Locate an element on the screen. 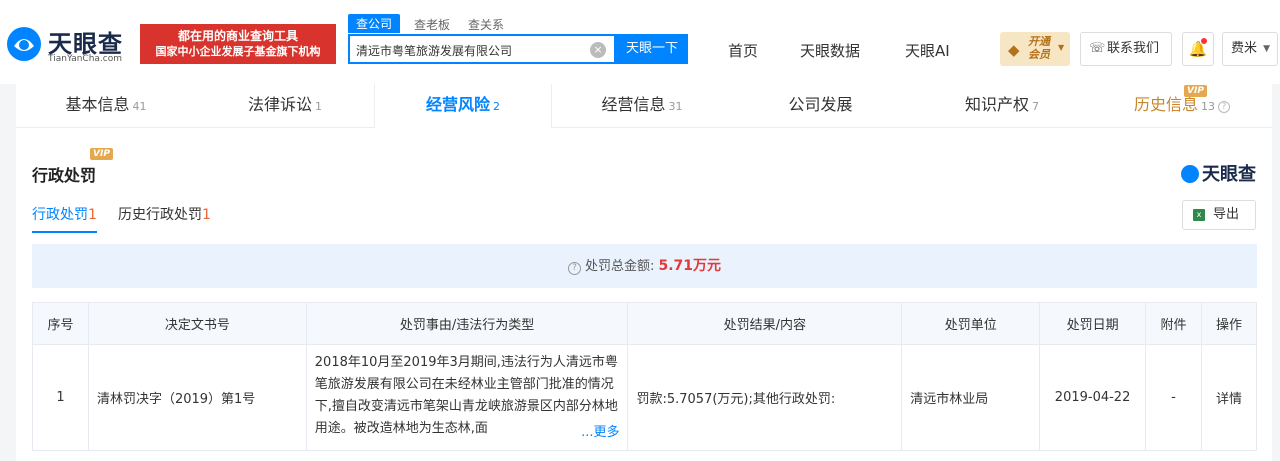 This screenshot has height=461, width=1280. search-tab-boss: 查老板 is located at coordinates (432, 24).